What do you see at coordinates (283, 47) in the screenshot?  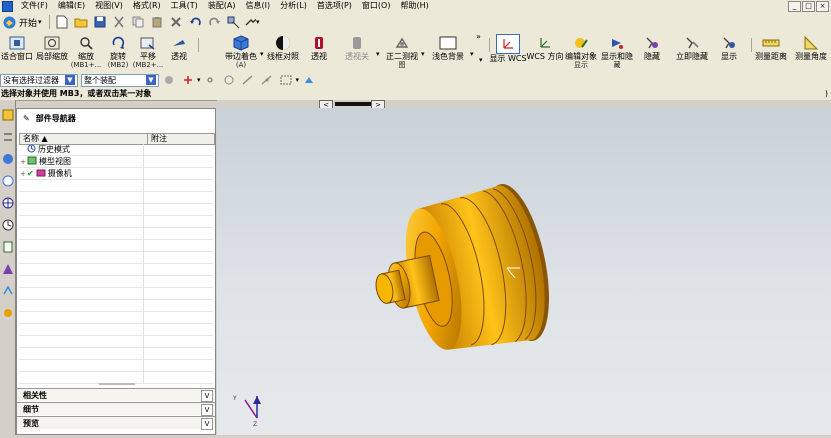 I see `wireframe-button: 线框对照` at bounding box center [283, 47].